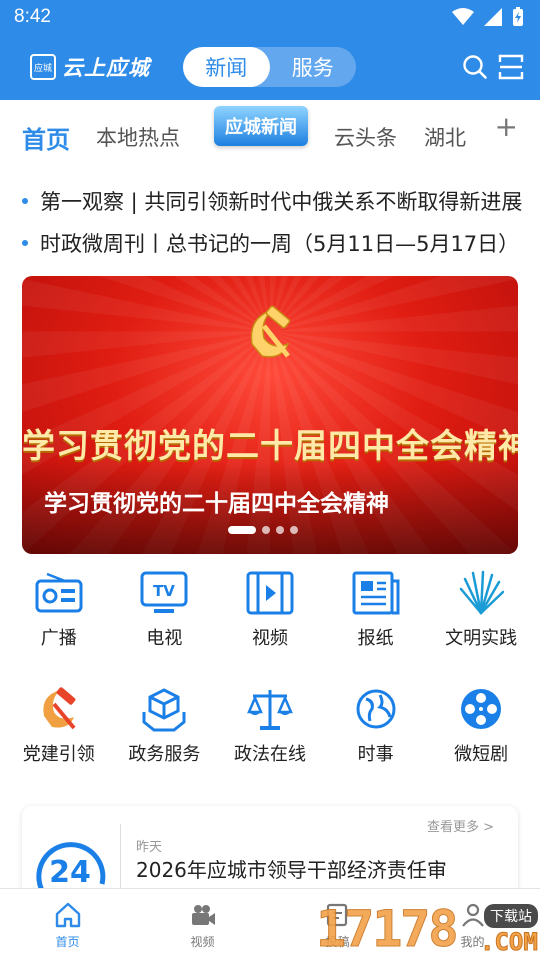  I want to click on app-bar: 应城 云上应城 新闻 服务, so click(270, 68).